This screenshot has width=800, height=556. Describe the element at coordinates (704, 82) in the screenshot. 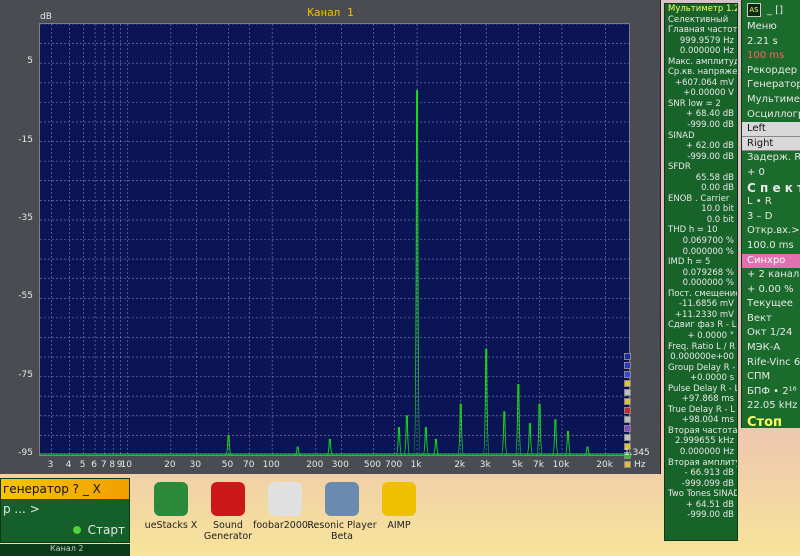

I see `meter-value: +607.064 mV` at that location.